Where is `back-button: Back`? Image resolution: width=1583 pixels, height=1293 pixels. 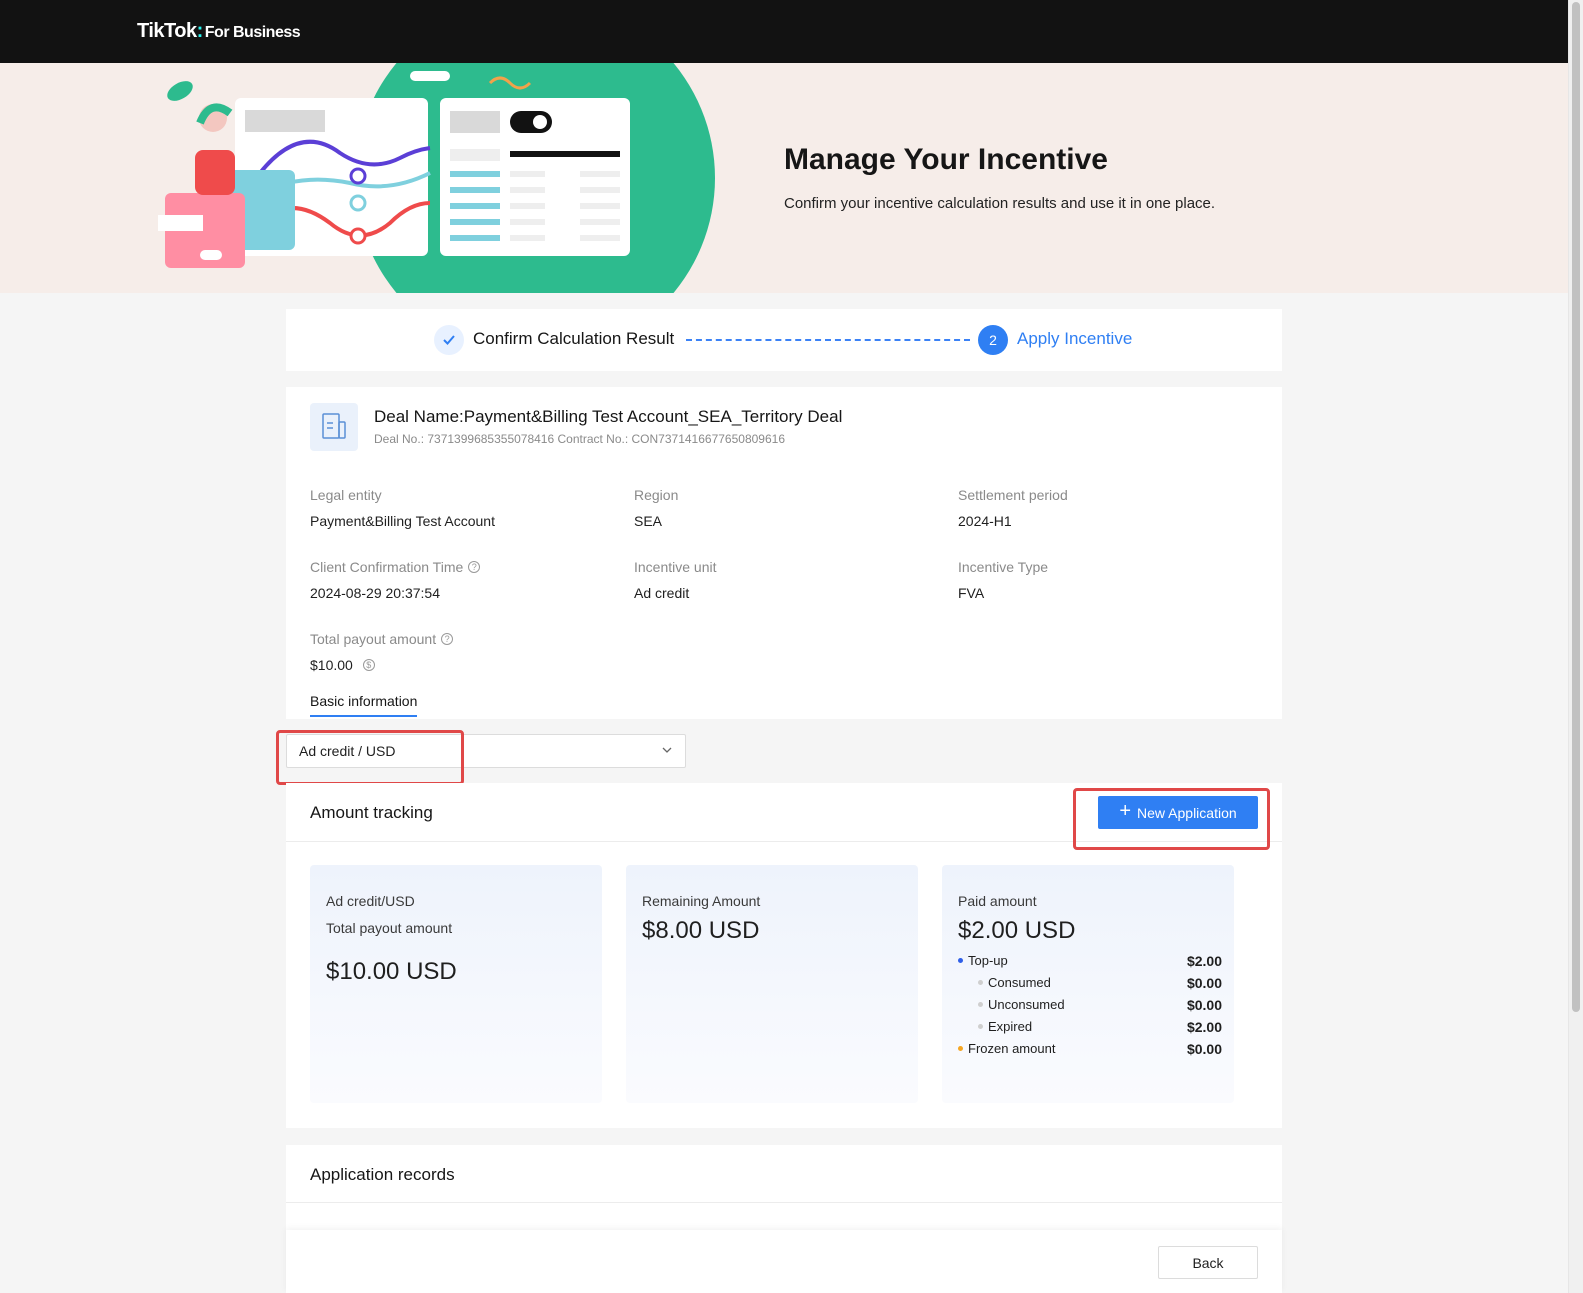 back-button: Back is located at coordinates (1208, 1262).